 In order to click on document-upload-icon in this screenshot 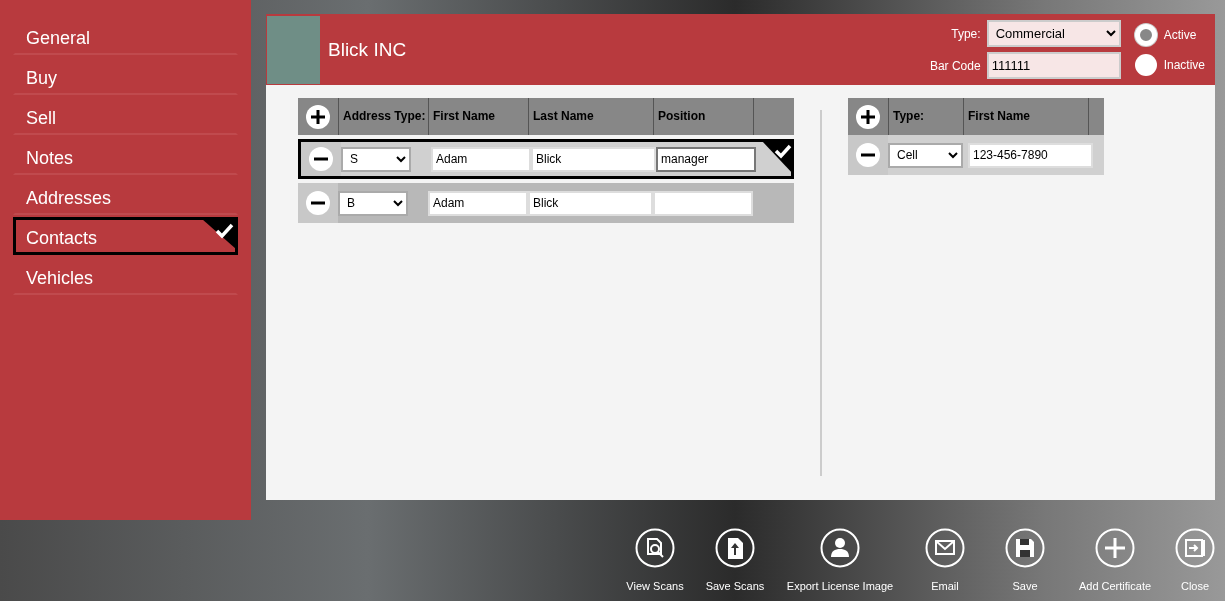, I will do `click(735, 548)`.